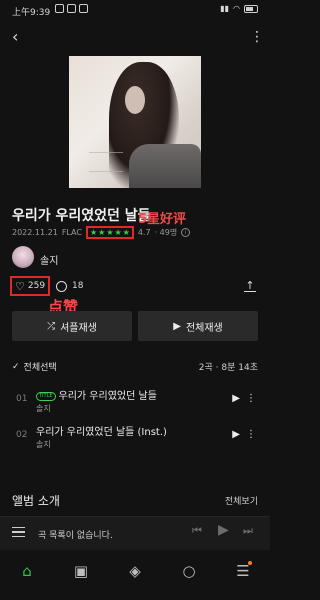 The width and height of the screenshot is (320, 600). What do you see at coordinates (78, 328) in the screenshot?
I see `shuffle-label: 셔플재생` at bounding box center [78, 328].